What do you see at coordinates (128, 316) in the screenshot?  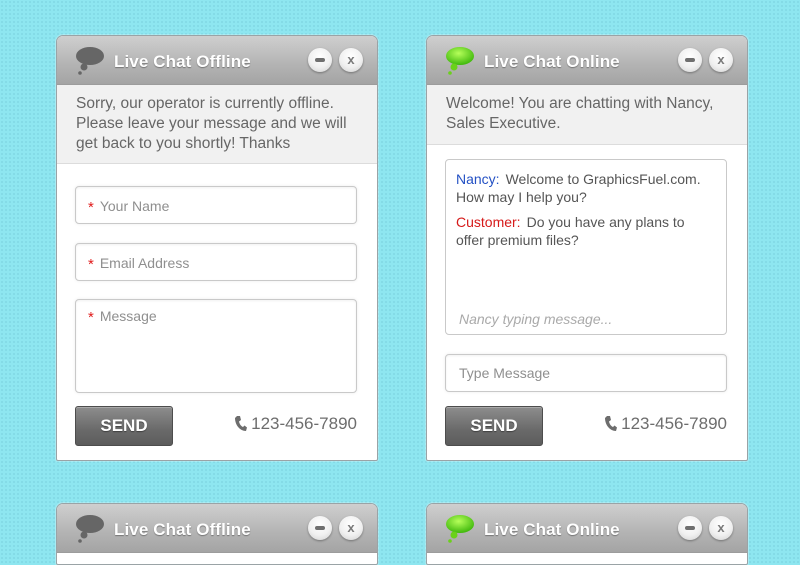 I see `message-placeholder: Message` at bounding box center [128, 316].